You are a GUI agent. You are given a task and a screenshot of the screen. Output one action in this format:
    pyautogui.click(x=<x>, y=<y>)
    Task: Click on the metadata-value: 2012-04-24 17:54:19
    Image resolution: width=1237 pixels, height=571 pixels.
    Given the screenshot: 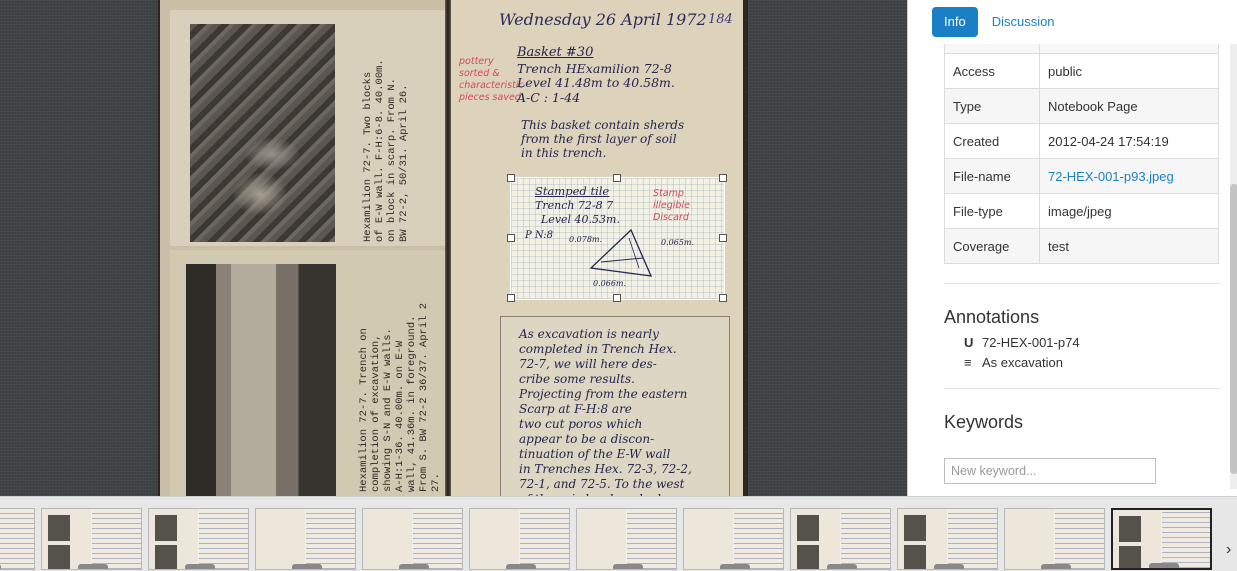 What is the action you would take?
    pyautogui.click(x=1129, y=141)
    